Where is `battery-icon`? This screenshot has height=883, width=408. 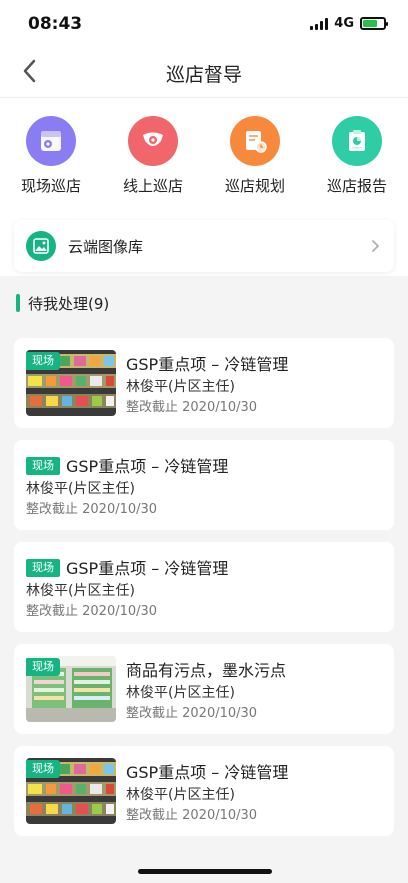
battery-icon is located at coordinates (374, 23).